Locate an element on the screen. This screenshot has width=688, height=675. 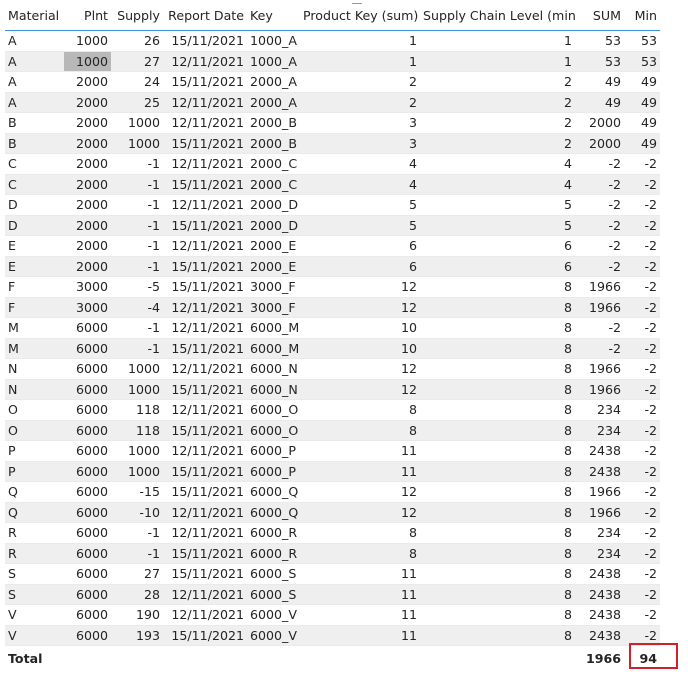
cell-key: 3000_F is located at coordinates (273, 287).